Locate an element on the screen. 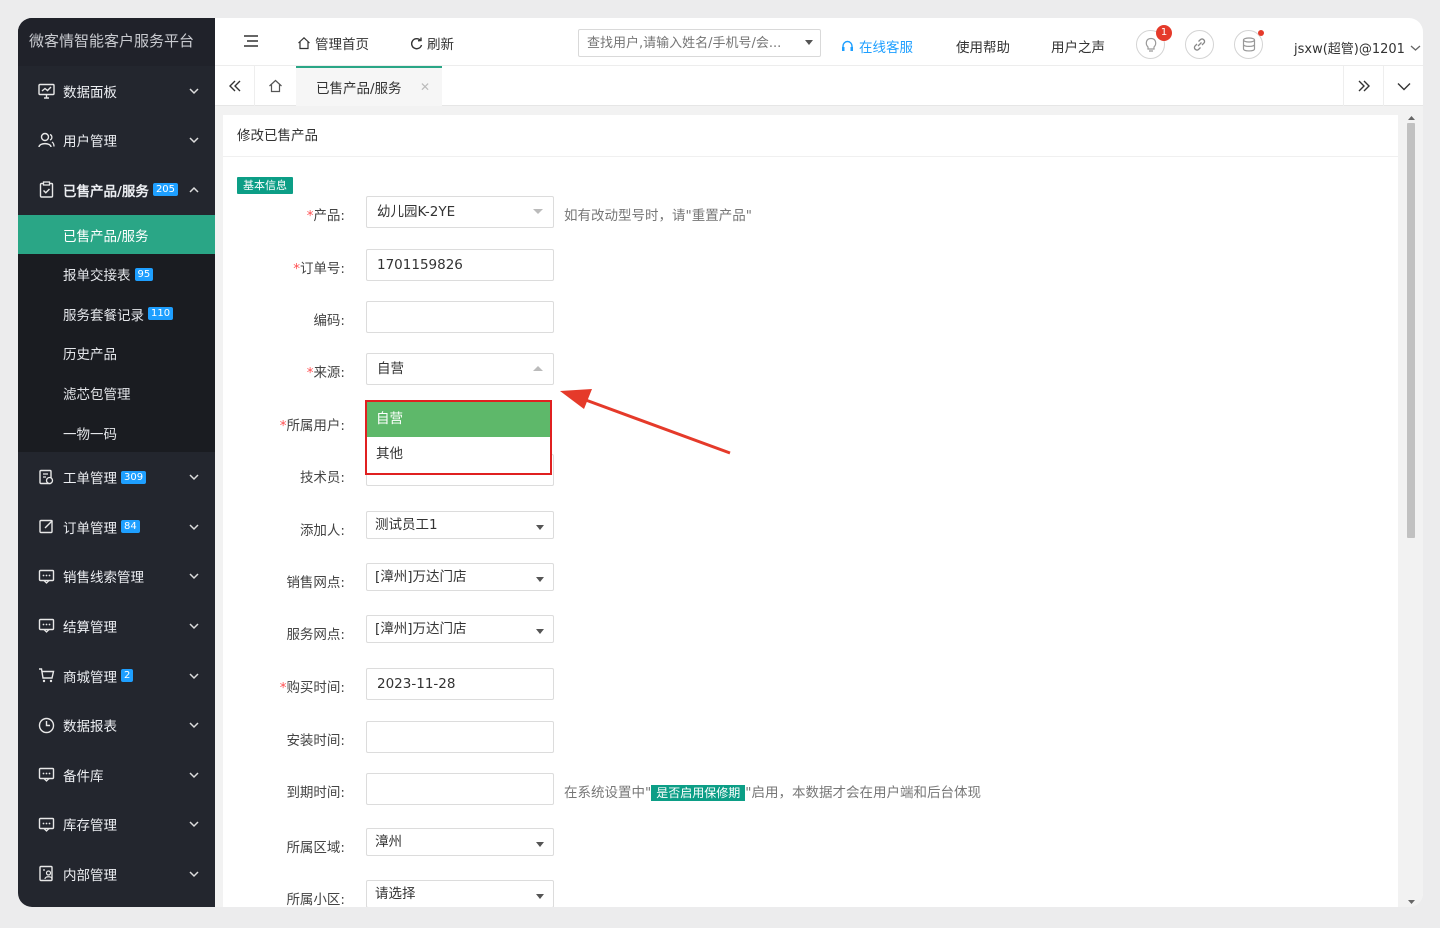 The image size is (1440, 928). user-icon is located at coordinates (46, 140).